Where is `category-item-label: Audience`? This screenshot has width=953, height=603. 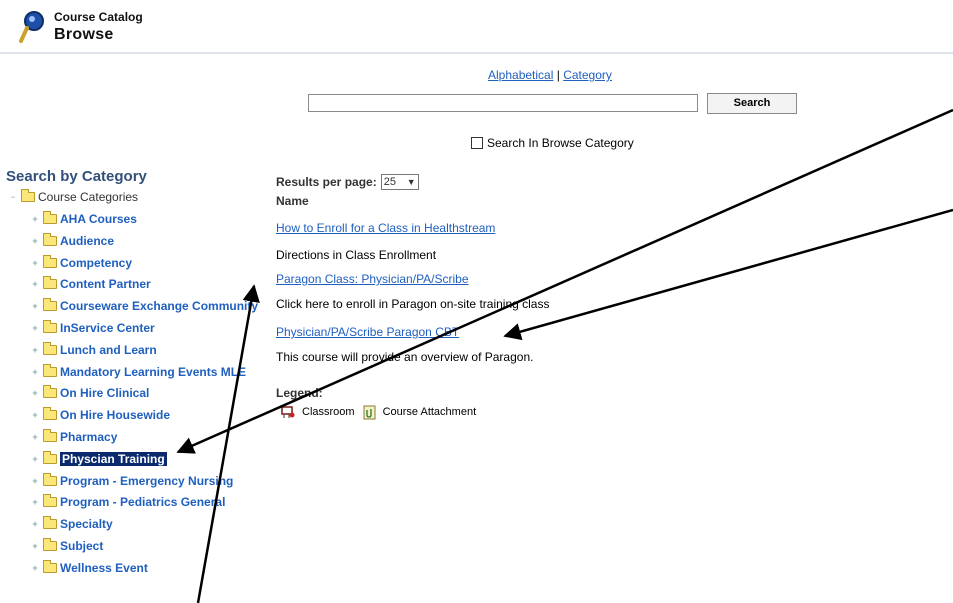 category-item-label: Audience is located at coordinates (87, 240).